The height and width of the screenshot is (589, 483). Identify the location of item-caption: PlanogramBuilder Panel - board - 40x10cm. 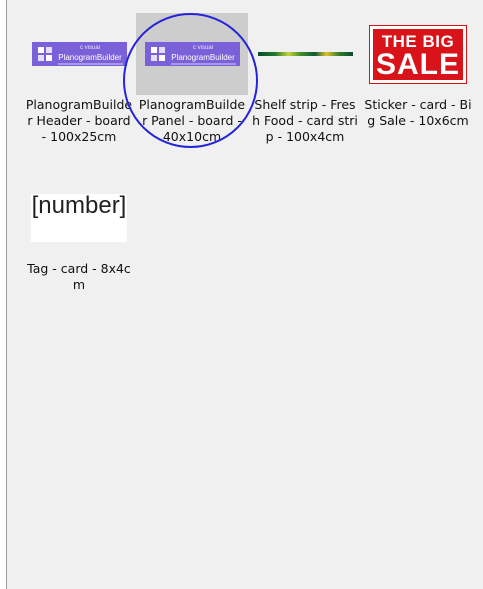
(192, 120).